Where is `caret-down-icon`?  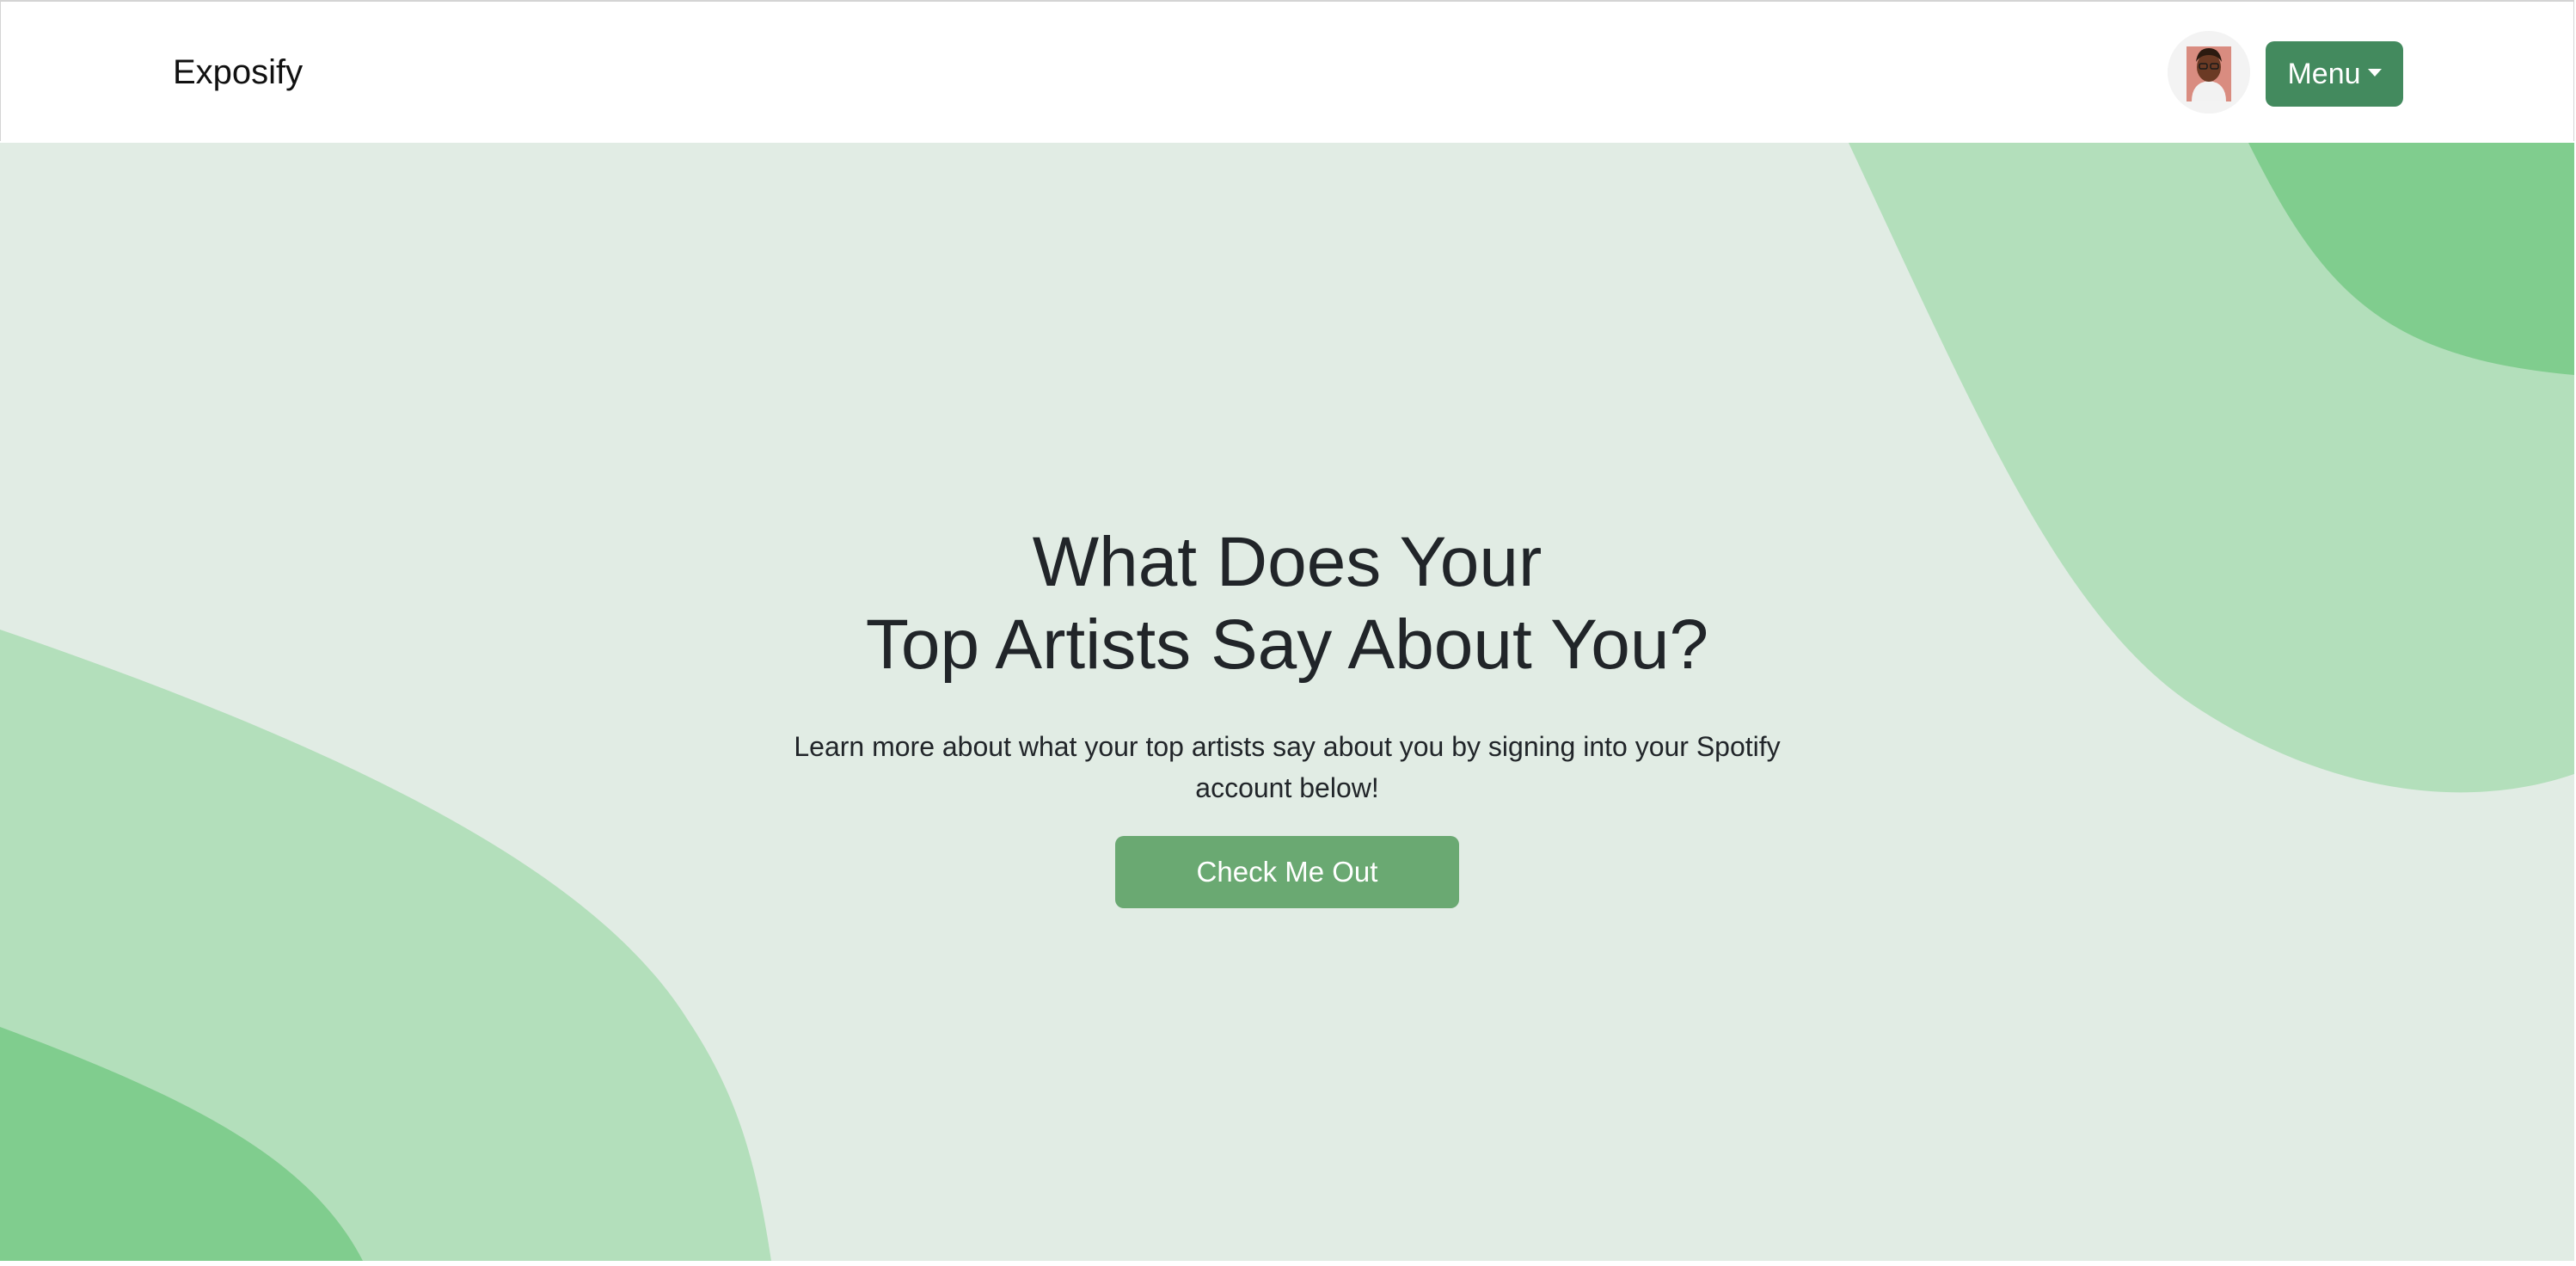 caret-down-icon is located at coordinates (2374, 72).